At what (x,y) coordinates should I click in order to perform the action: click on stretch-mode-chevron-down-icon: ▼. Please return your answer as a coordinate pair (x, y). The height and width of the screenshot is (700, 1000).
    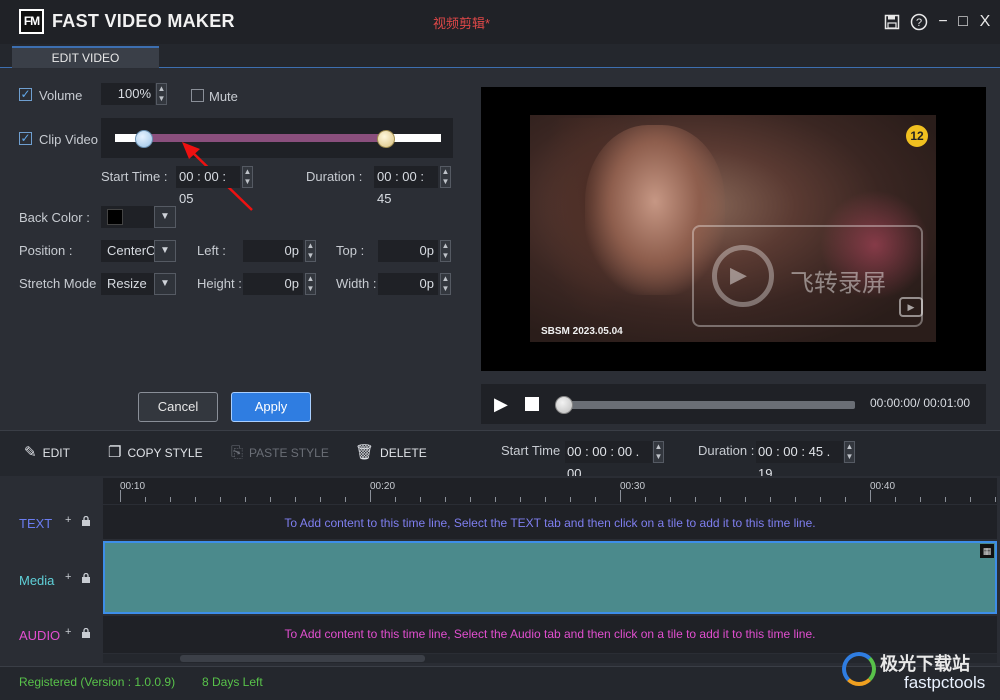
    Looking at the image, I should click on (165, 284).